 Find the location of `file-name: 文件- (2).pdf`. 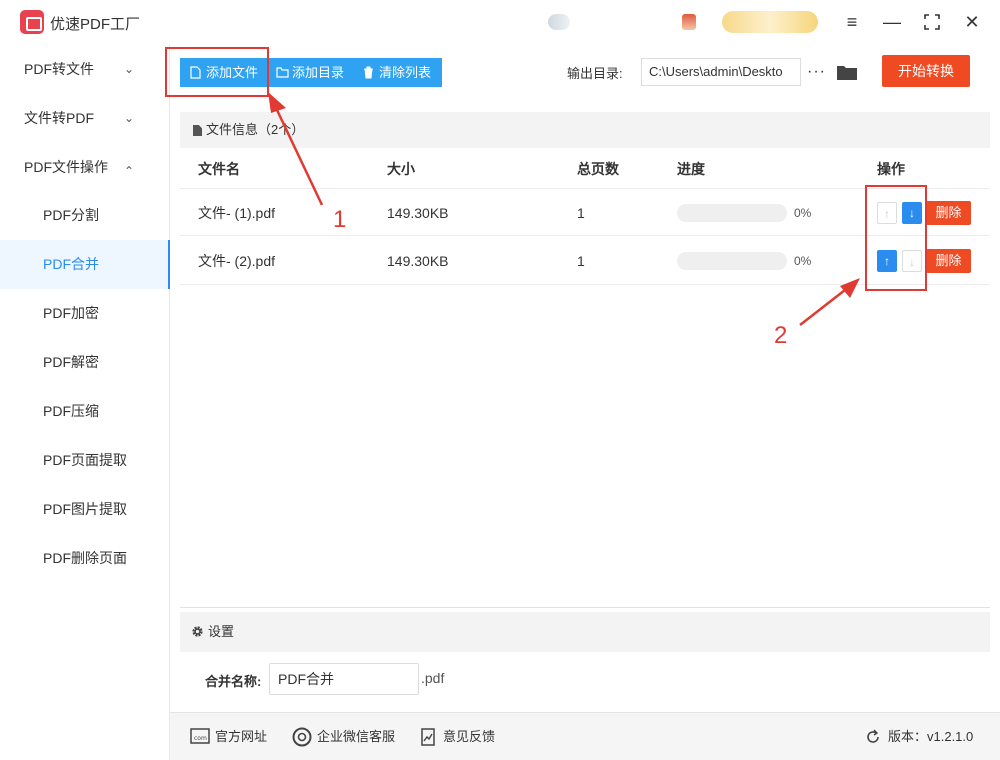

file-name: 文件- (2).pdf is located at coordinates (237, 261).